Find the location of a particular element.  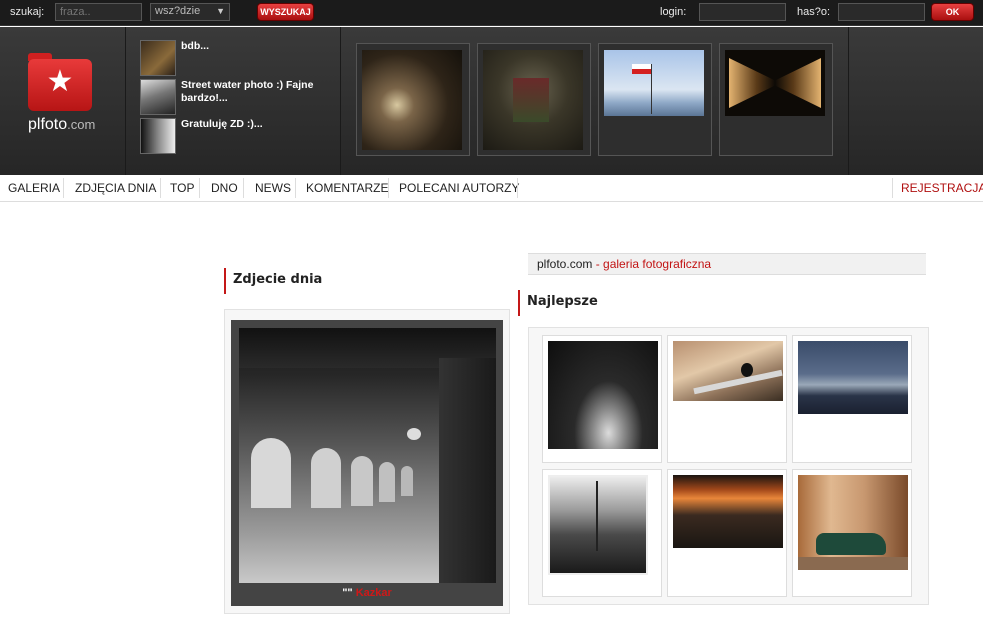

brand-bar: plfoto.com - galeria fotograficzna is located at coordinates (727, 264).